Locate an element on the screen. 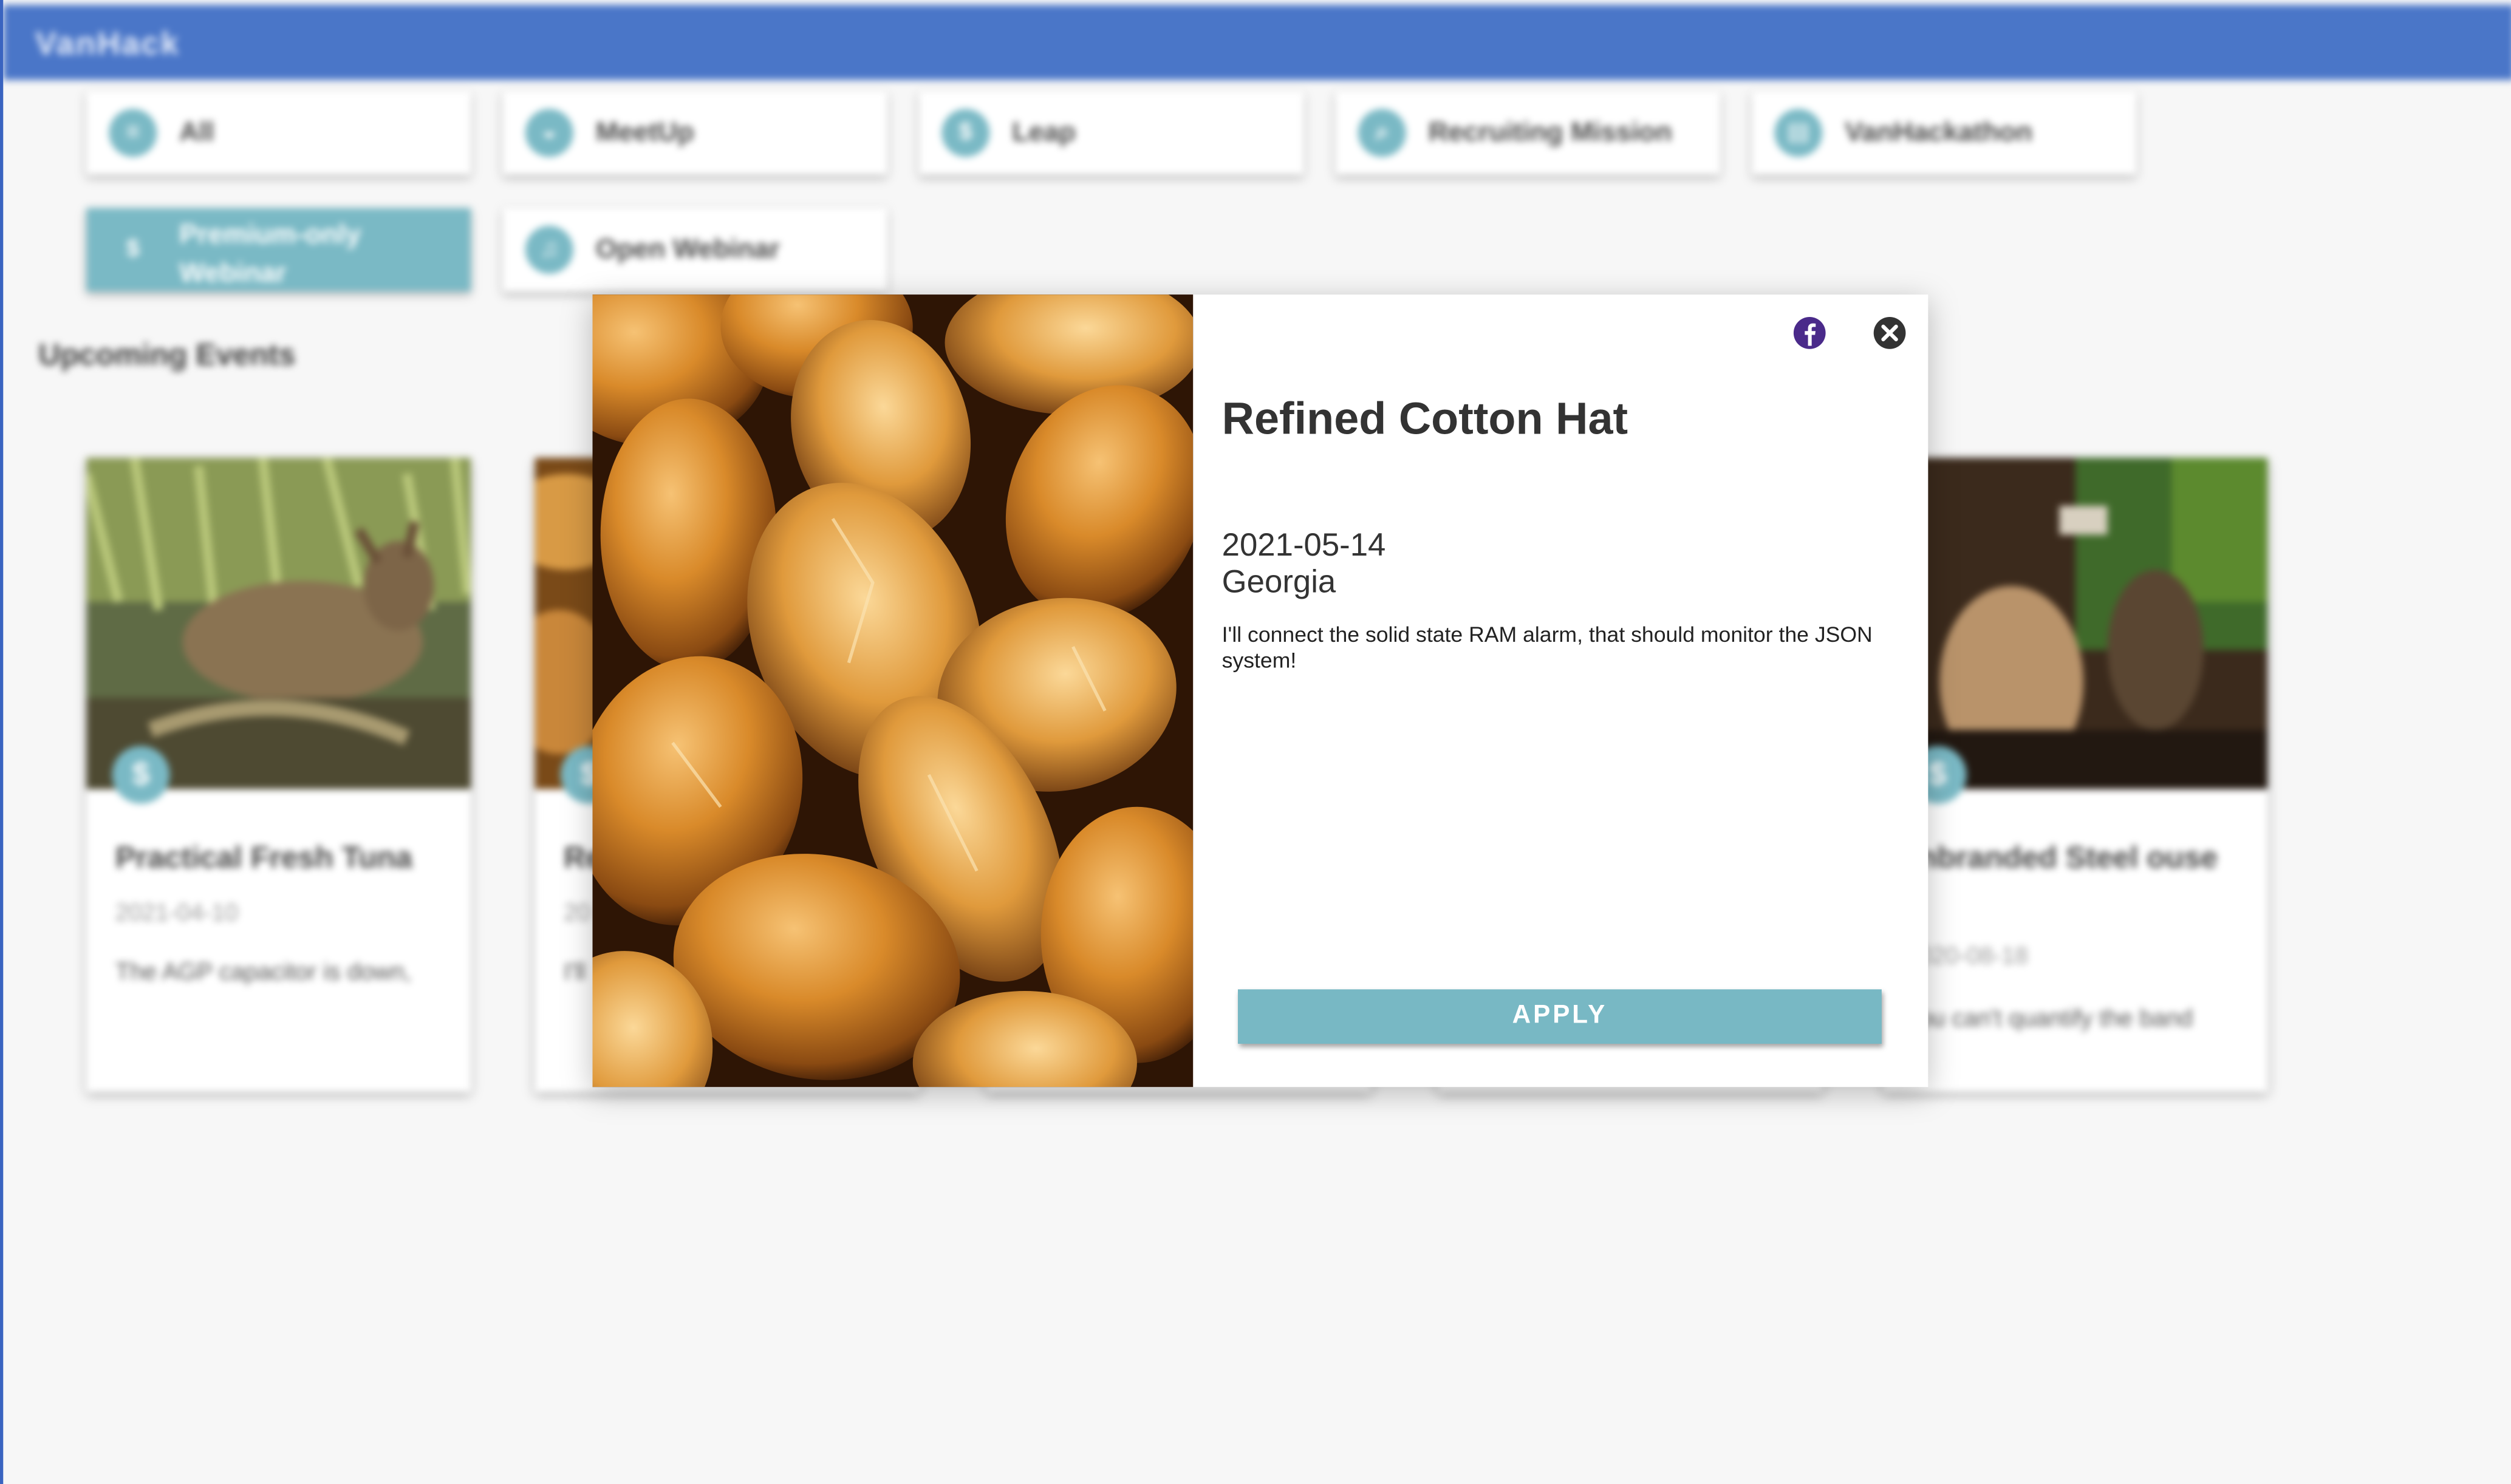  filter-recruiting-mission-button: ⌕ Recruiting Mission is located at coordinates (1527, 133).